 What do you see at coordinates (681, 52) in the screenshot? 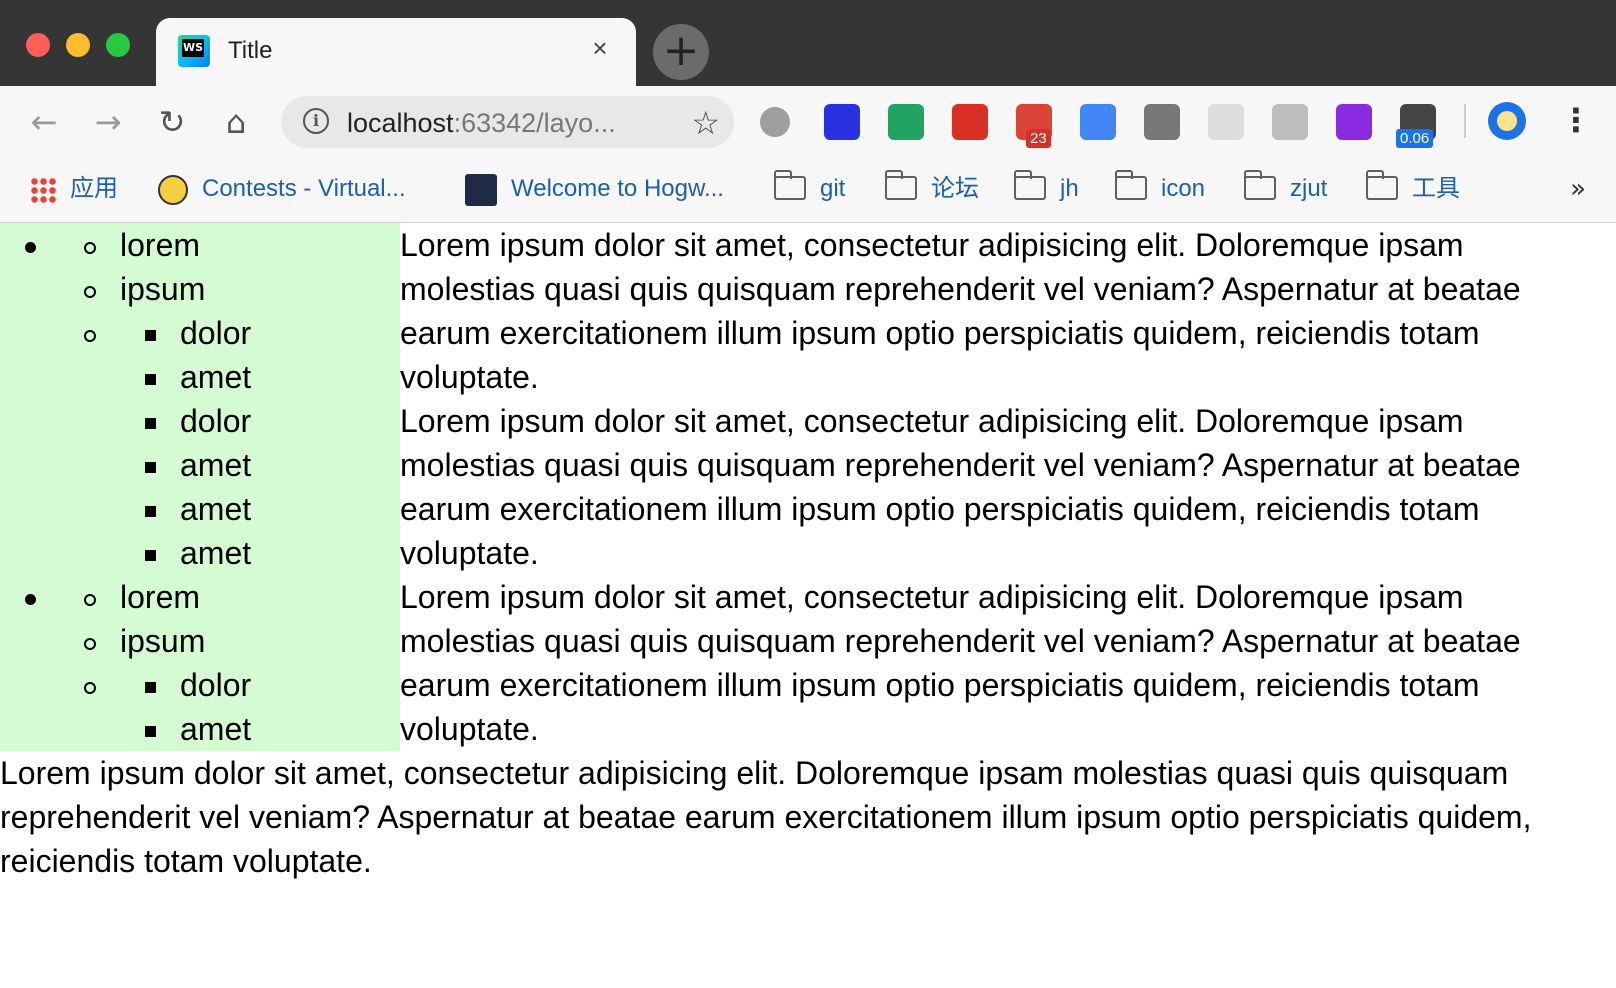
I see `new-tab-button: +` at bounding box center [681, 52].